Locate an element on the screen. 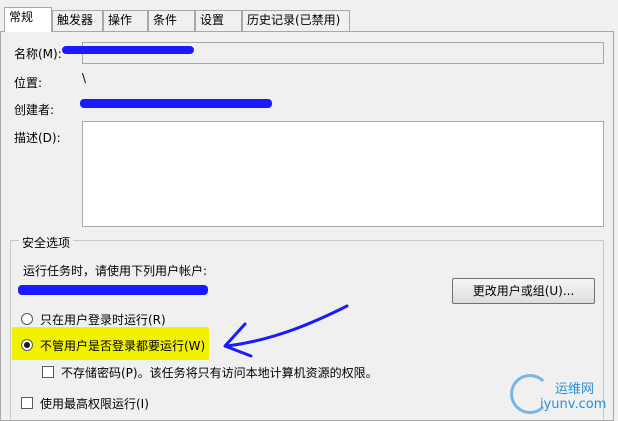 Image resolution: width=618 pixels, height=421 pixels. watermark-url: iyunv.com is located at coordinates (573, 404).